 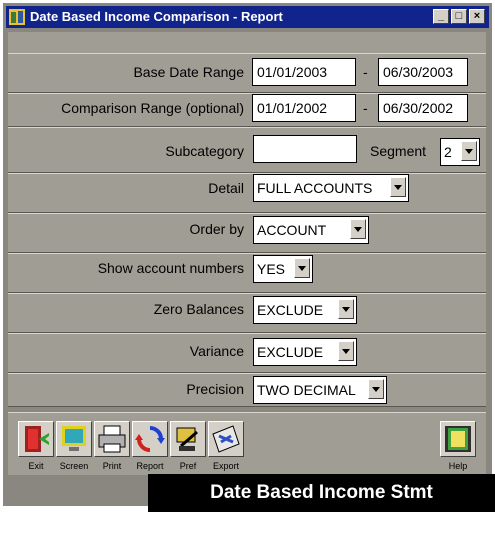 I want to click on preferences-icon, so click(x=187, y=439).